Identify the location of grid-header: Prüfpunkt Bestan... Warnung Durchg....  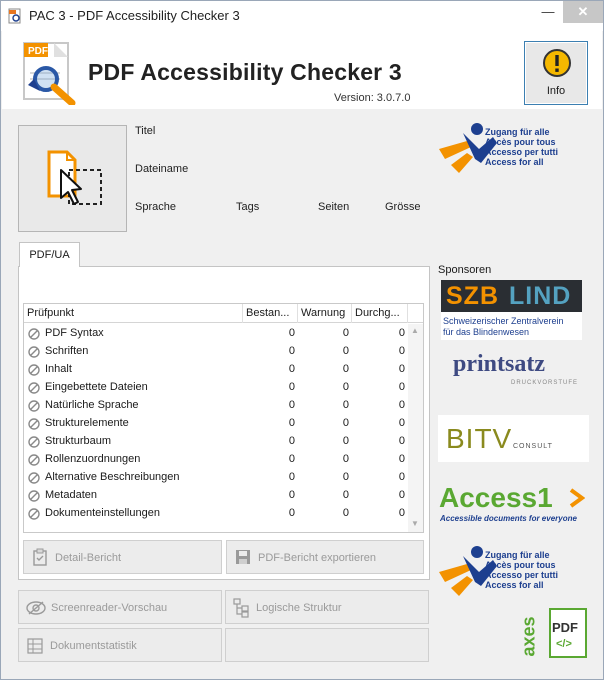
(223, 313).